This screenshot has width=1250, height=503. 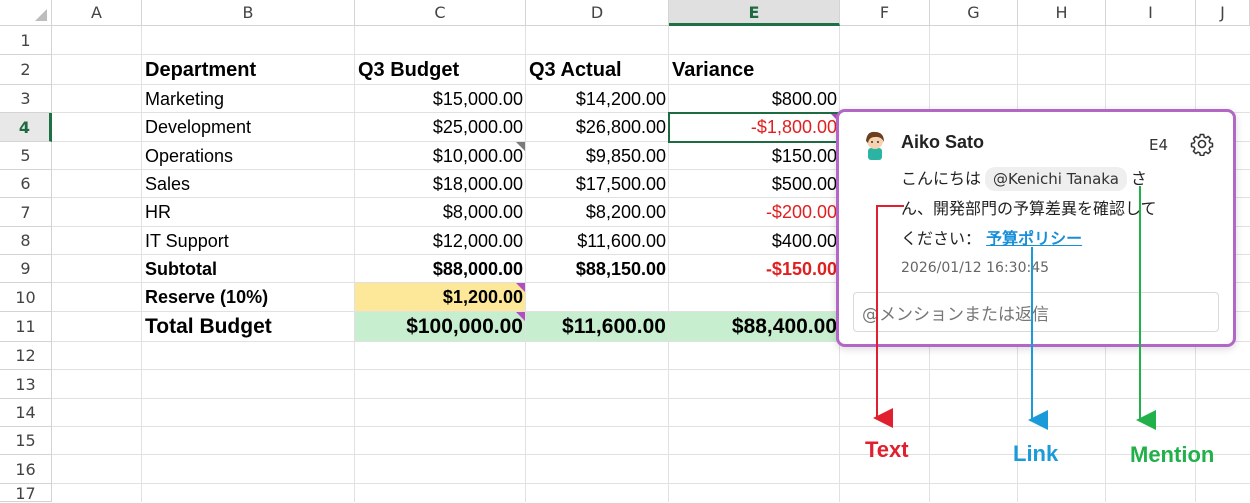 What do you see at coordinates (597, 13) in the screenshot?
I see `column-header-d: D` at bounding box center [597, 13].